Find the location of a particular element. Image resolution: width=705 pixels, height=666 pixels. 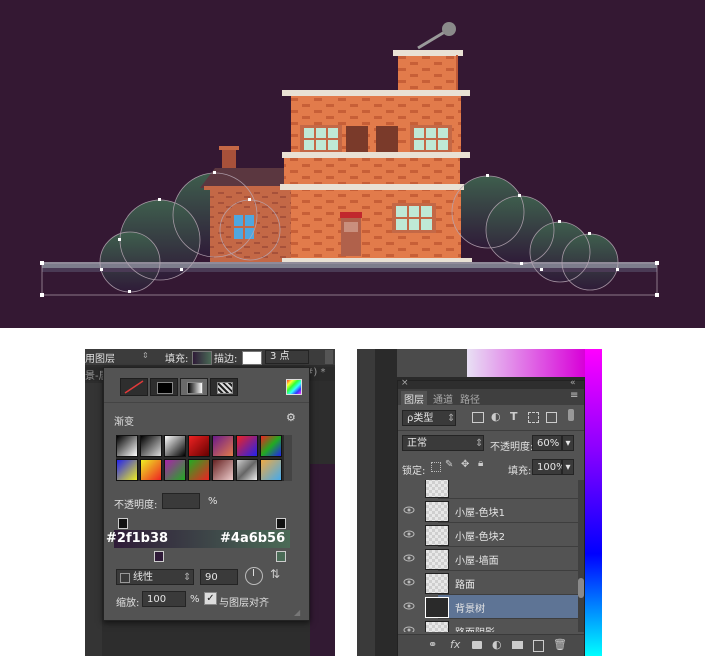

opacity-field is located at coordinates (181, 501).